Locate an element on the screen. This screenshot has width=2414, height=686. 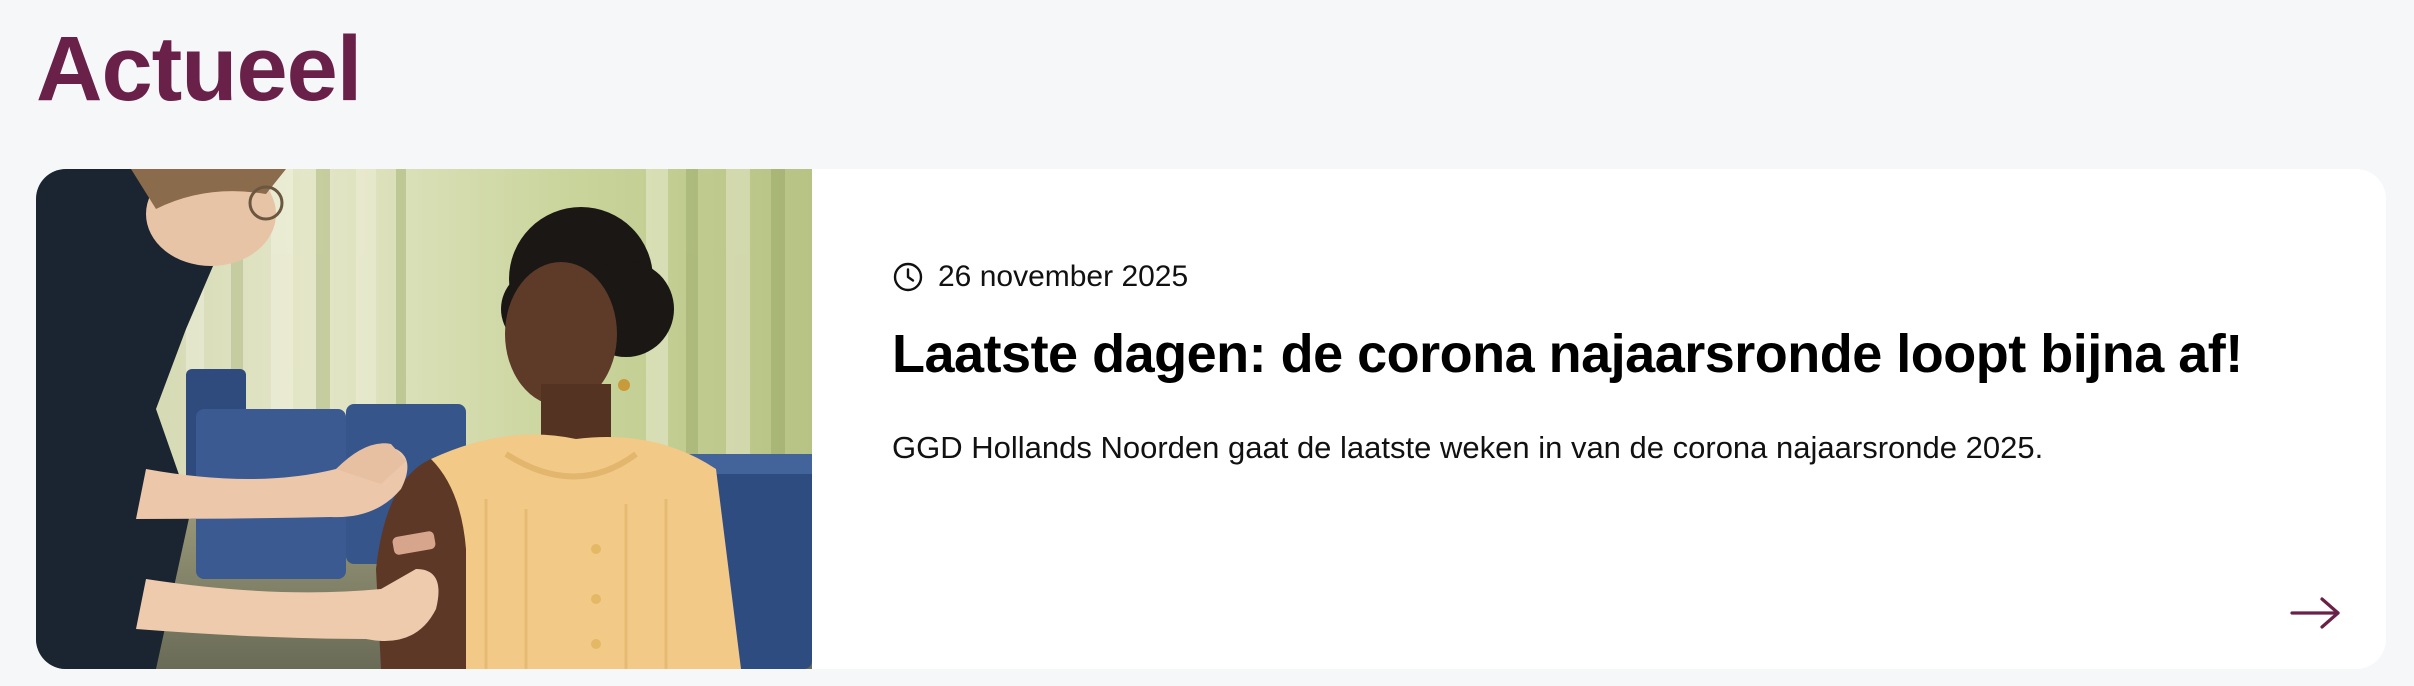
news-date: 26 november 2025 is located at coordinates (1063, 276).